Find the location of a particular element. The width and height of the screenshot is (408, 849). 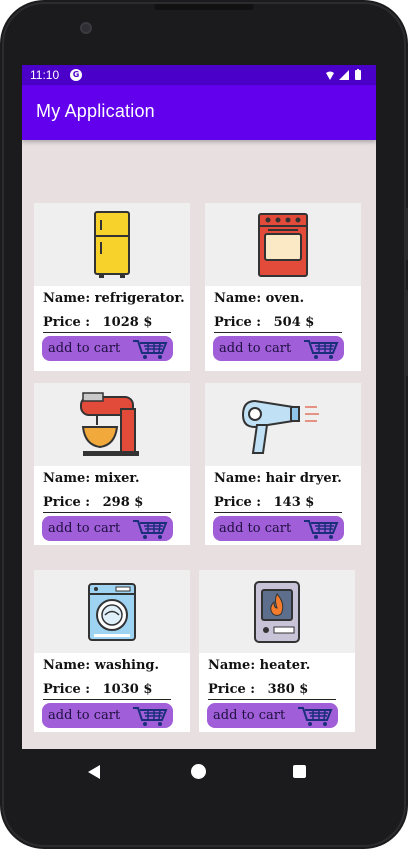

product-name: Name: oven. is located at coordinates (259, 298).